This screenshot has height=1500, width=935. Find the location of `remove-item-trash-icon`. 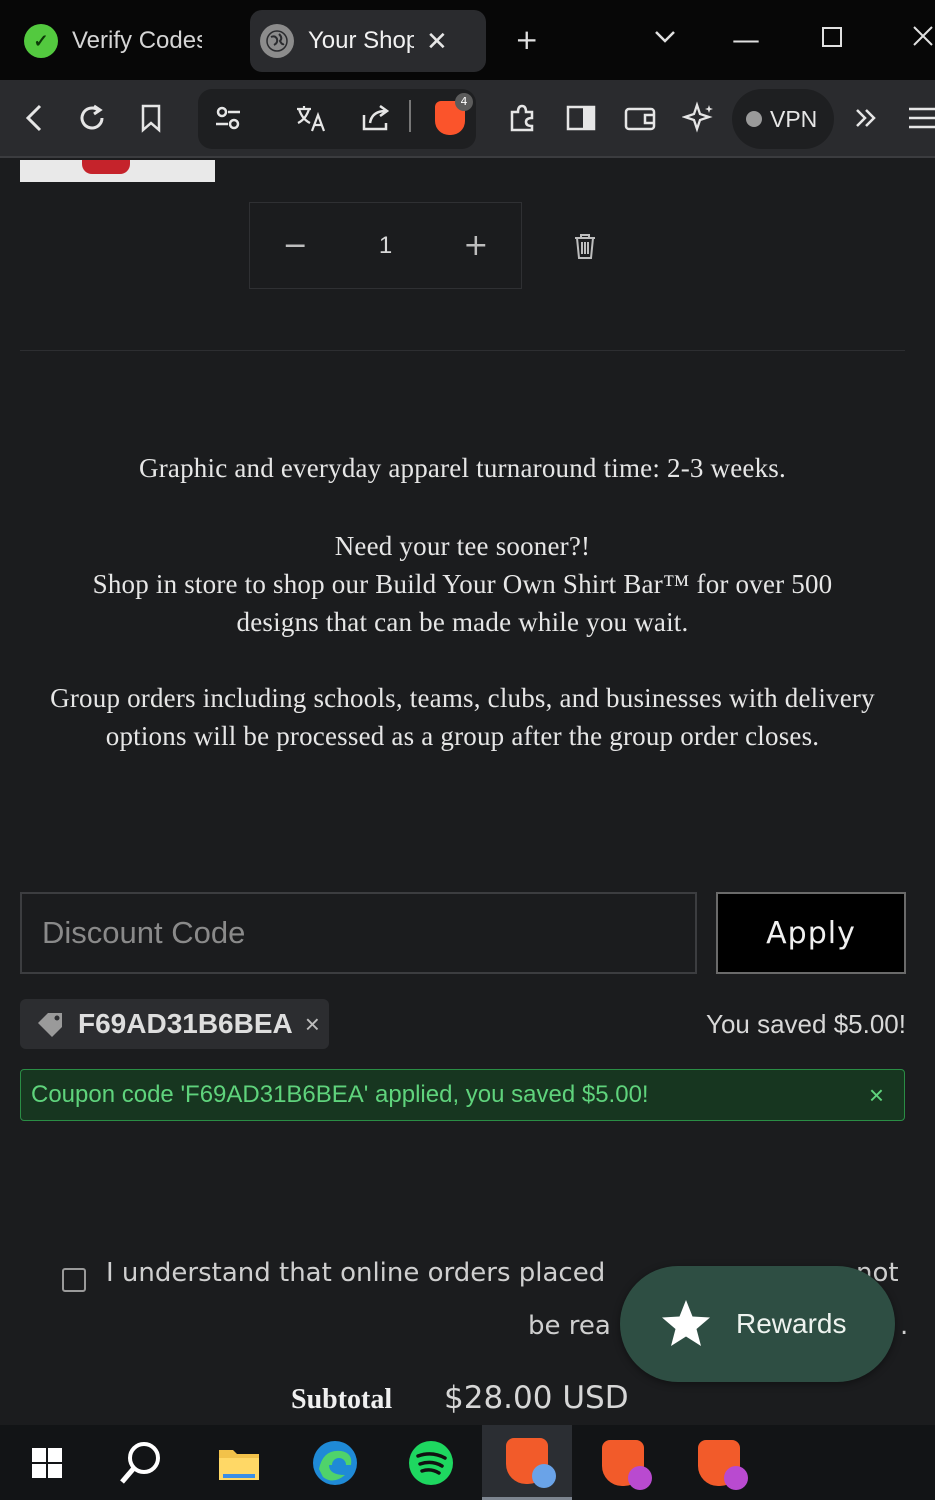

remove-item-trash-icon is located at coordinates (585, 246).